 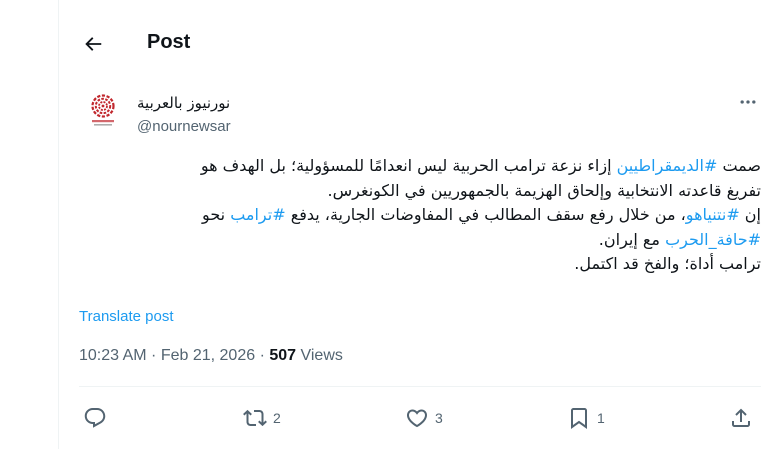 I want to click on bookmark-icon, so click(x=579, y=418).